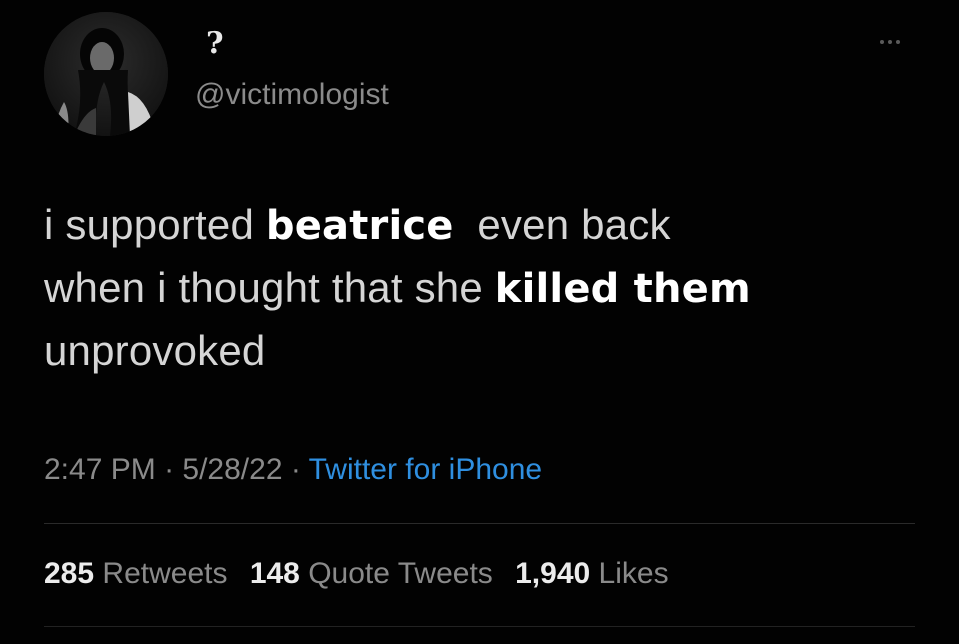 The image size is (959, 644). What do you see at coordinates (359, 226) in the screenshot?
I see `tweet-bold-segment: beatrice` at bounding box center [359, 226].